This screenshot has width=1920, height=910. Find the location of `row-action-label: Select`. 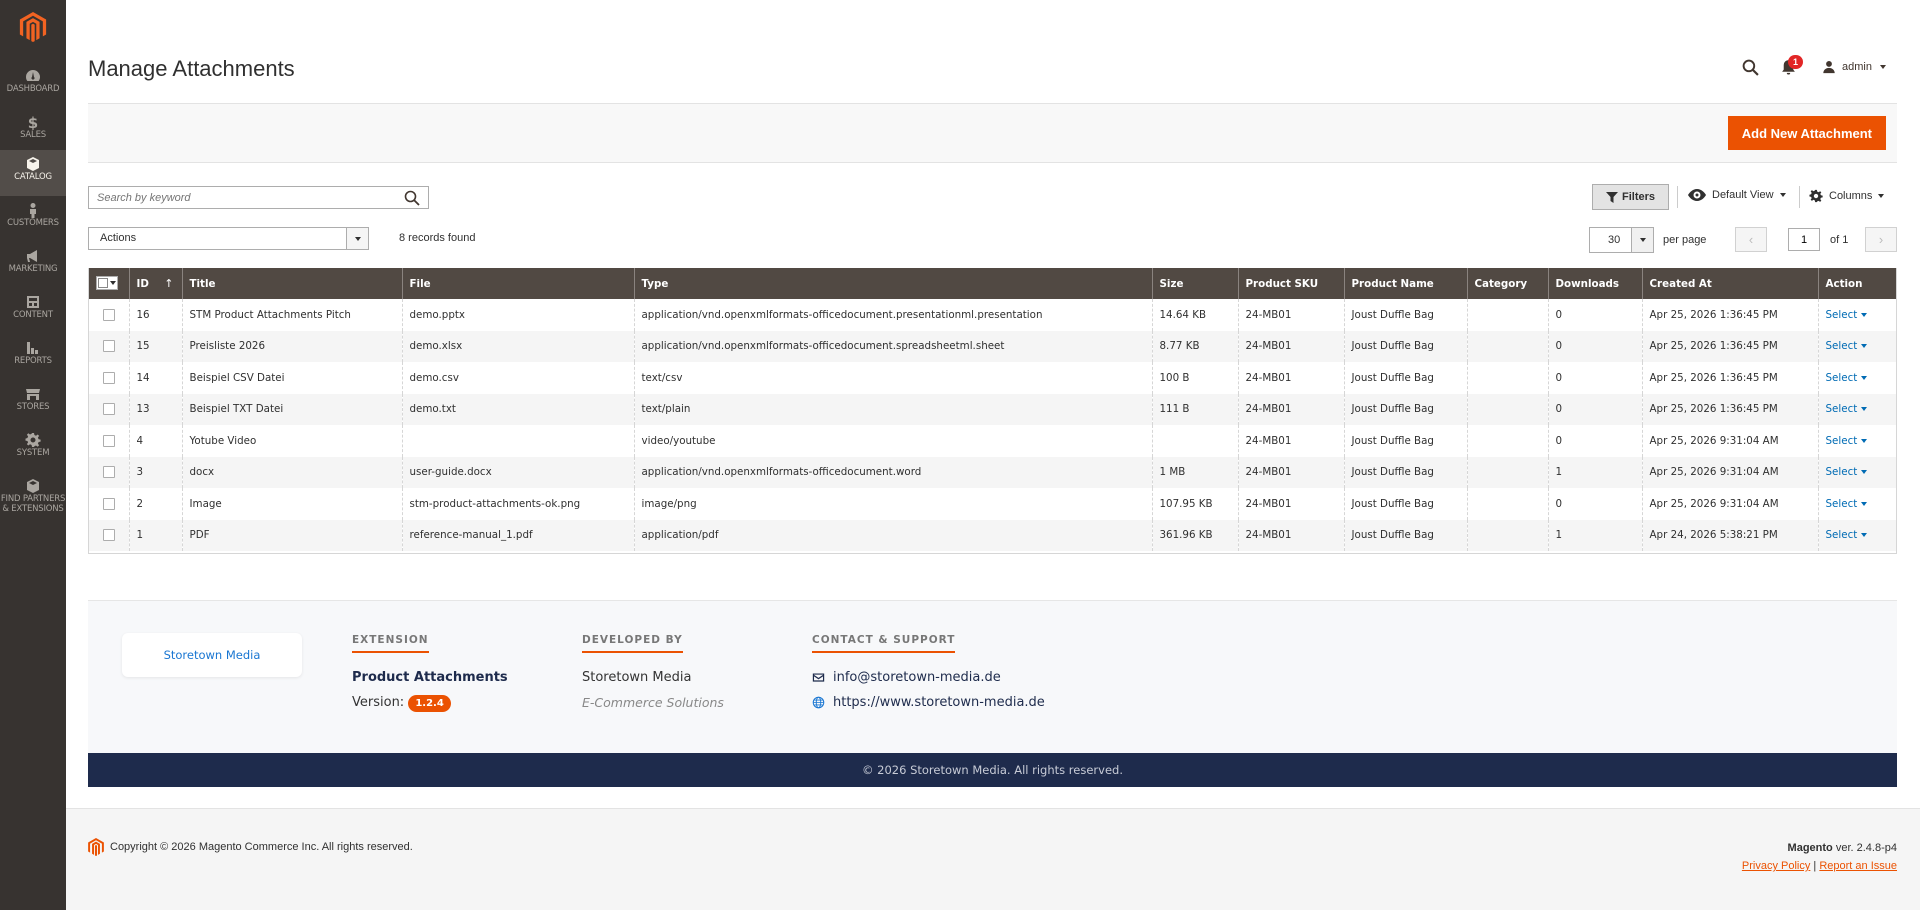

row-action-label: Select is located at coordinates (1841, 409).